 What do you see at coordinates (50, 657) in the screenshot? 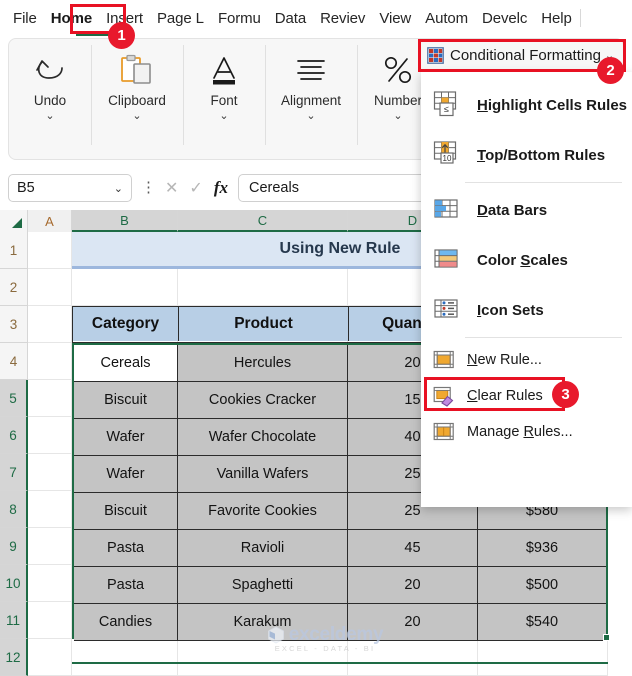
I see `cell-a12` at bounding box center [50, 657].